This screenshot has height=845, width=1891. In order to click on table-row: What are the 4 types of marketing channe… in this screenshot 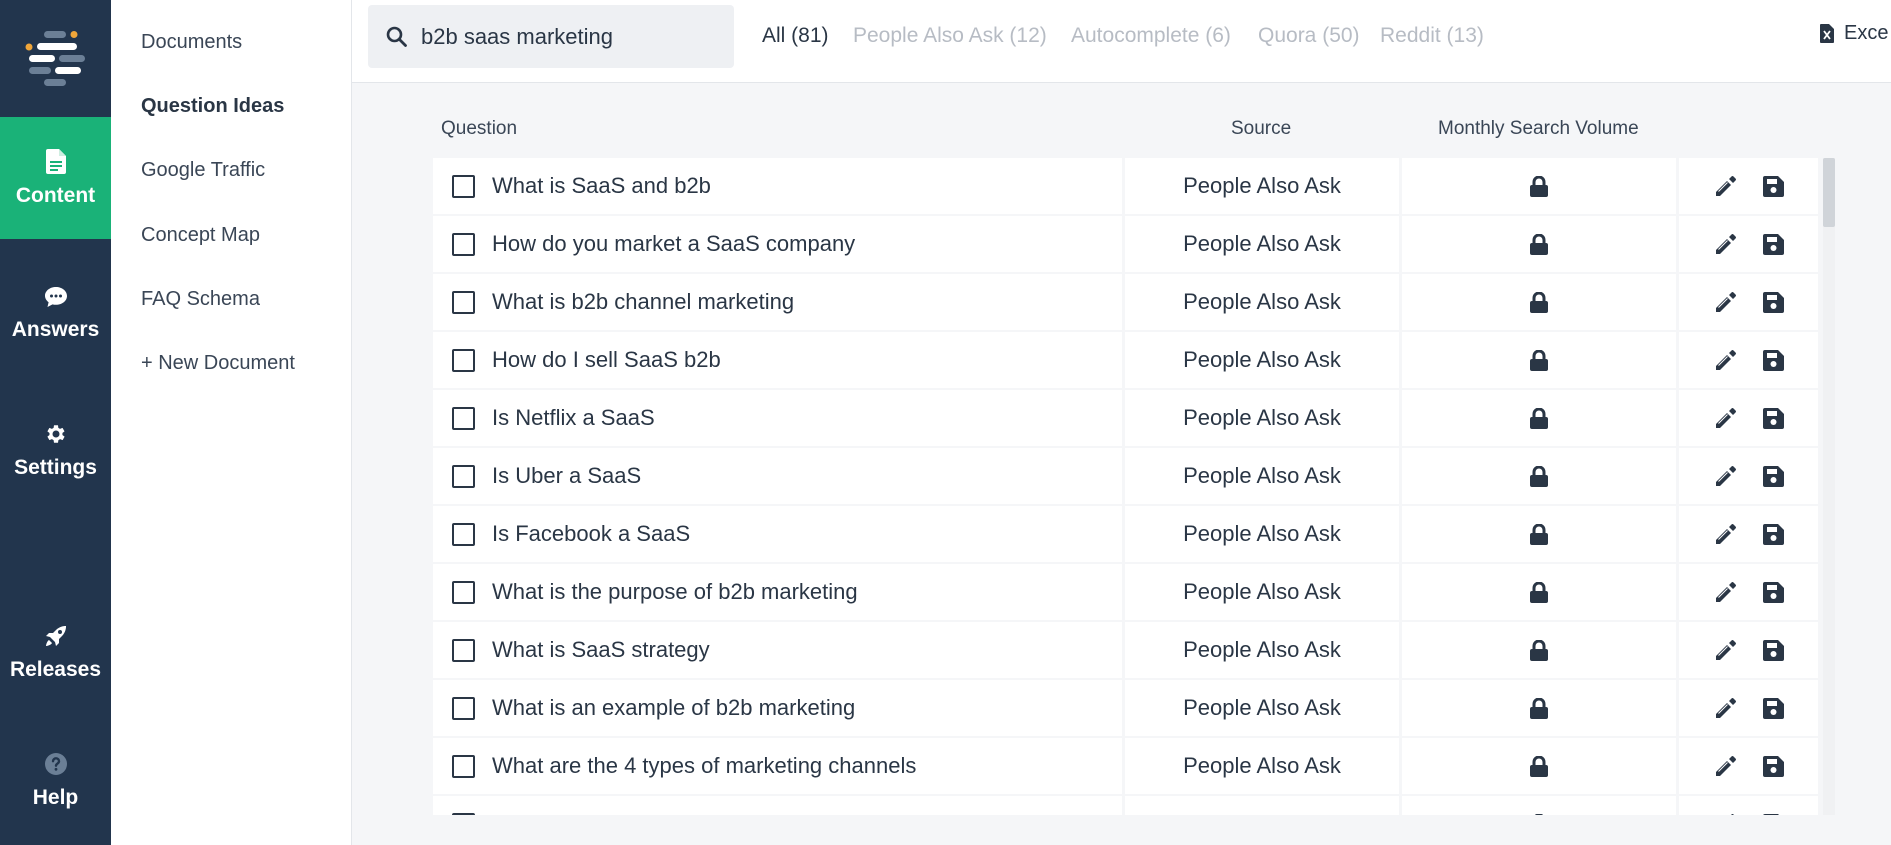, I will do `click(1134, 767)`.